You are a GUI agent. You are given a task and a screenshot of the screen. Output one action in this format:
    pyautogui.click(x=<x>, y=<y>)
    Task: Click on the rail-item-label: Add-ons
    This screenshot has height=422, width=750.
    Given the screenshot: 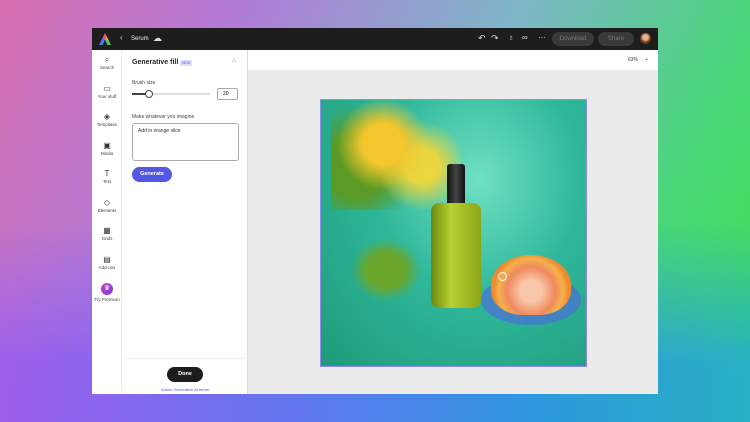 What is the action you would take?
    pyautogui.click(x=107, y=267)
    